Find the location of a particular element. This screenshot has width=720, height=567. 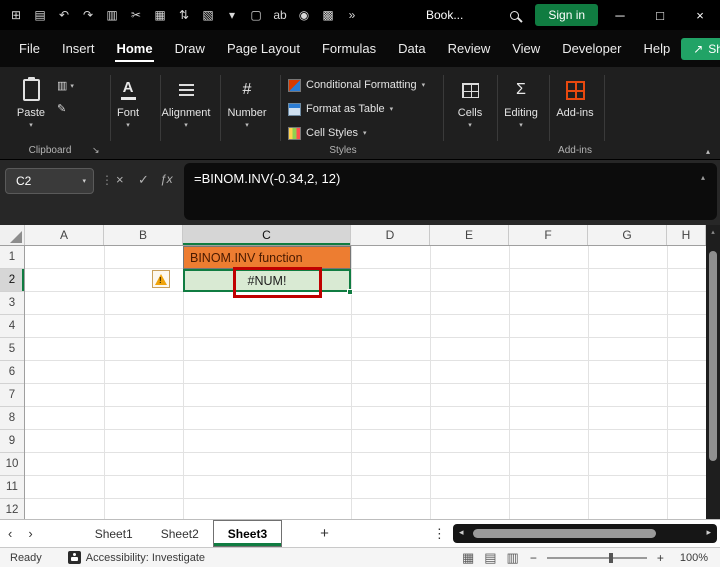

zoom-in-button: + is located at coordinates (660, 558).